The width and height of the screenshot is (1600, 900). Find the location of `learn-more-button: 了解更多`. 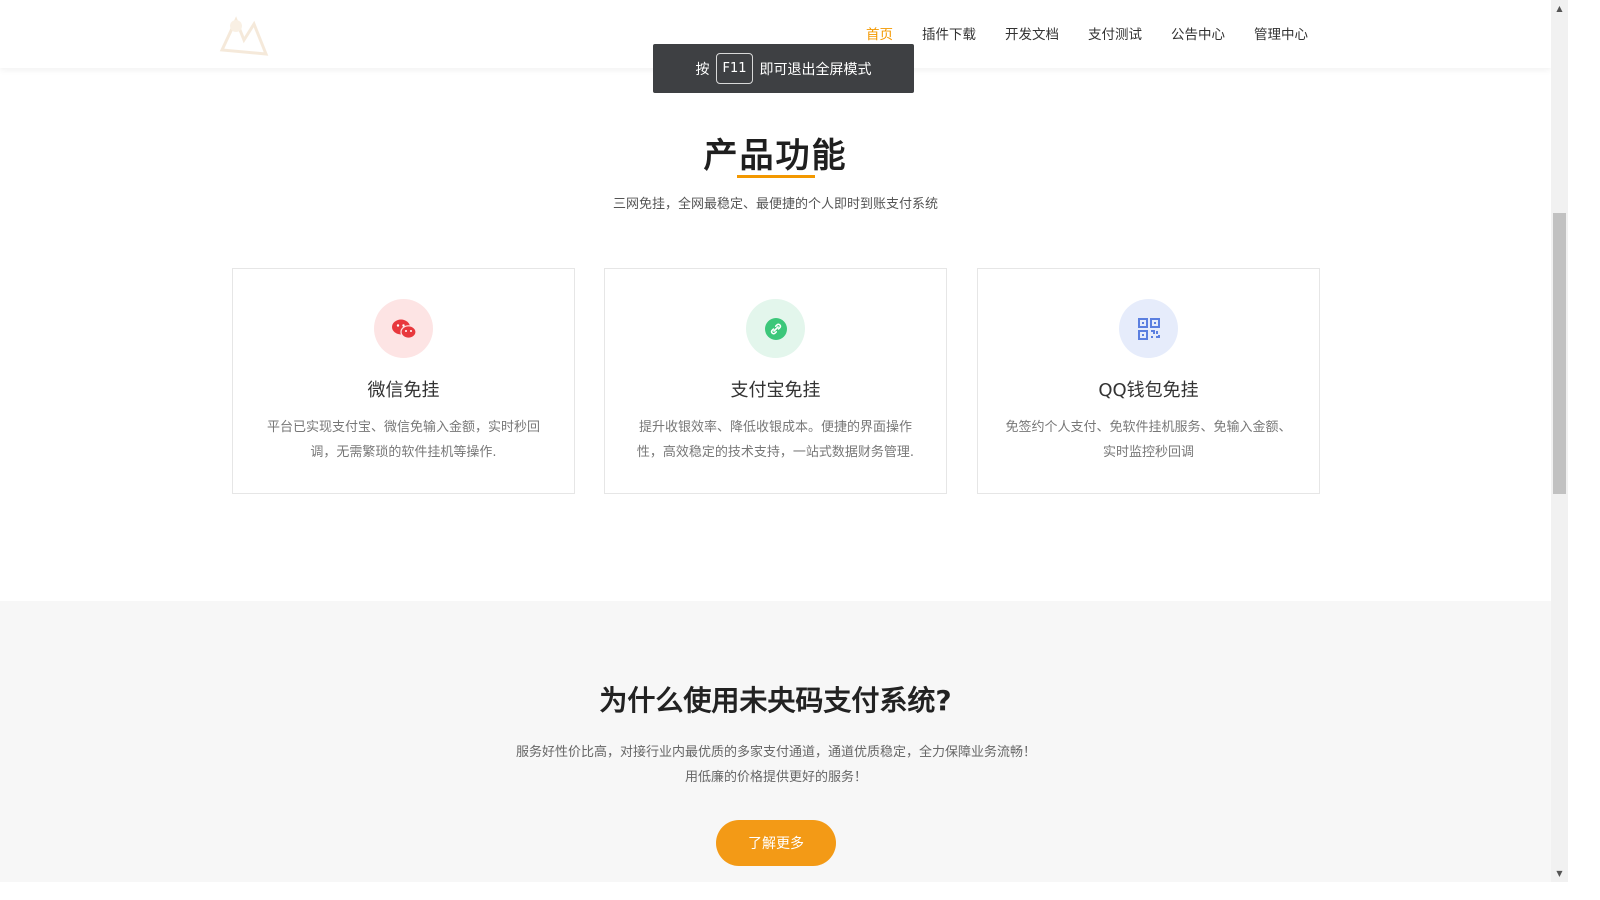

learn-more-button: 了解更多 is located at coordinates (776, 843).